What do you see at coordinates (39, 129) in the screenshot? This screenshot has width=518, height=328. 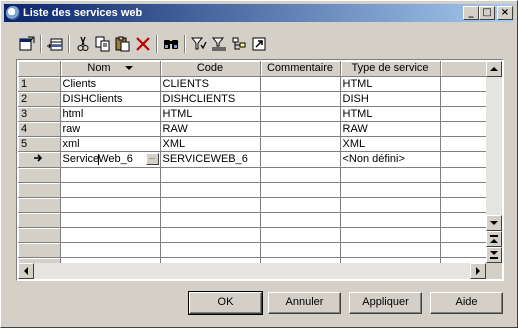 I see `row-header: 4` at bounding box center [39, 129].